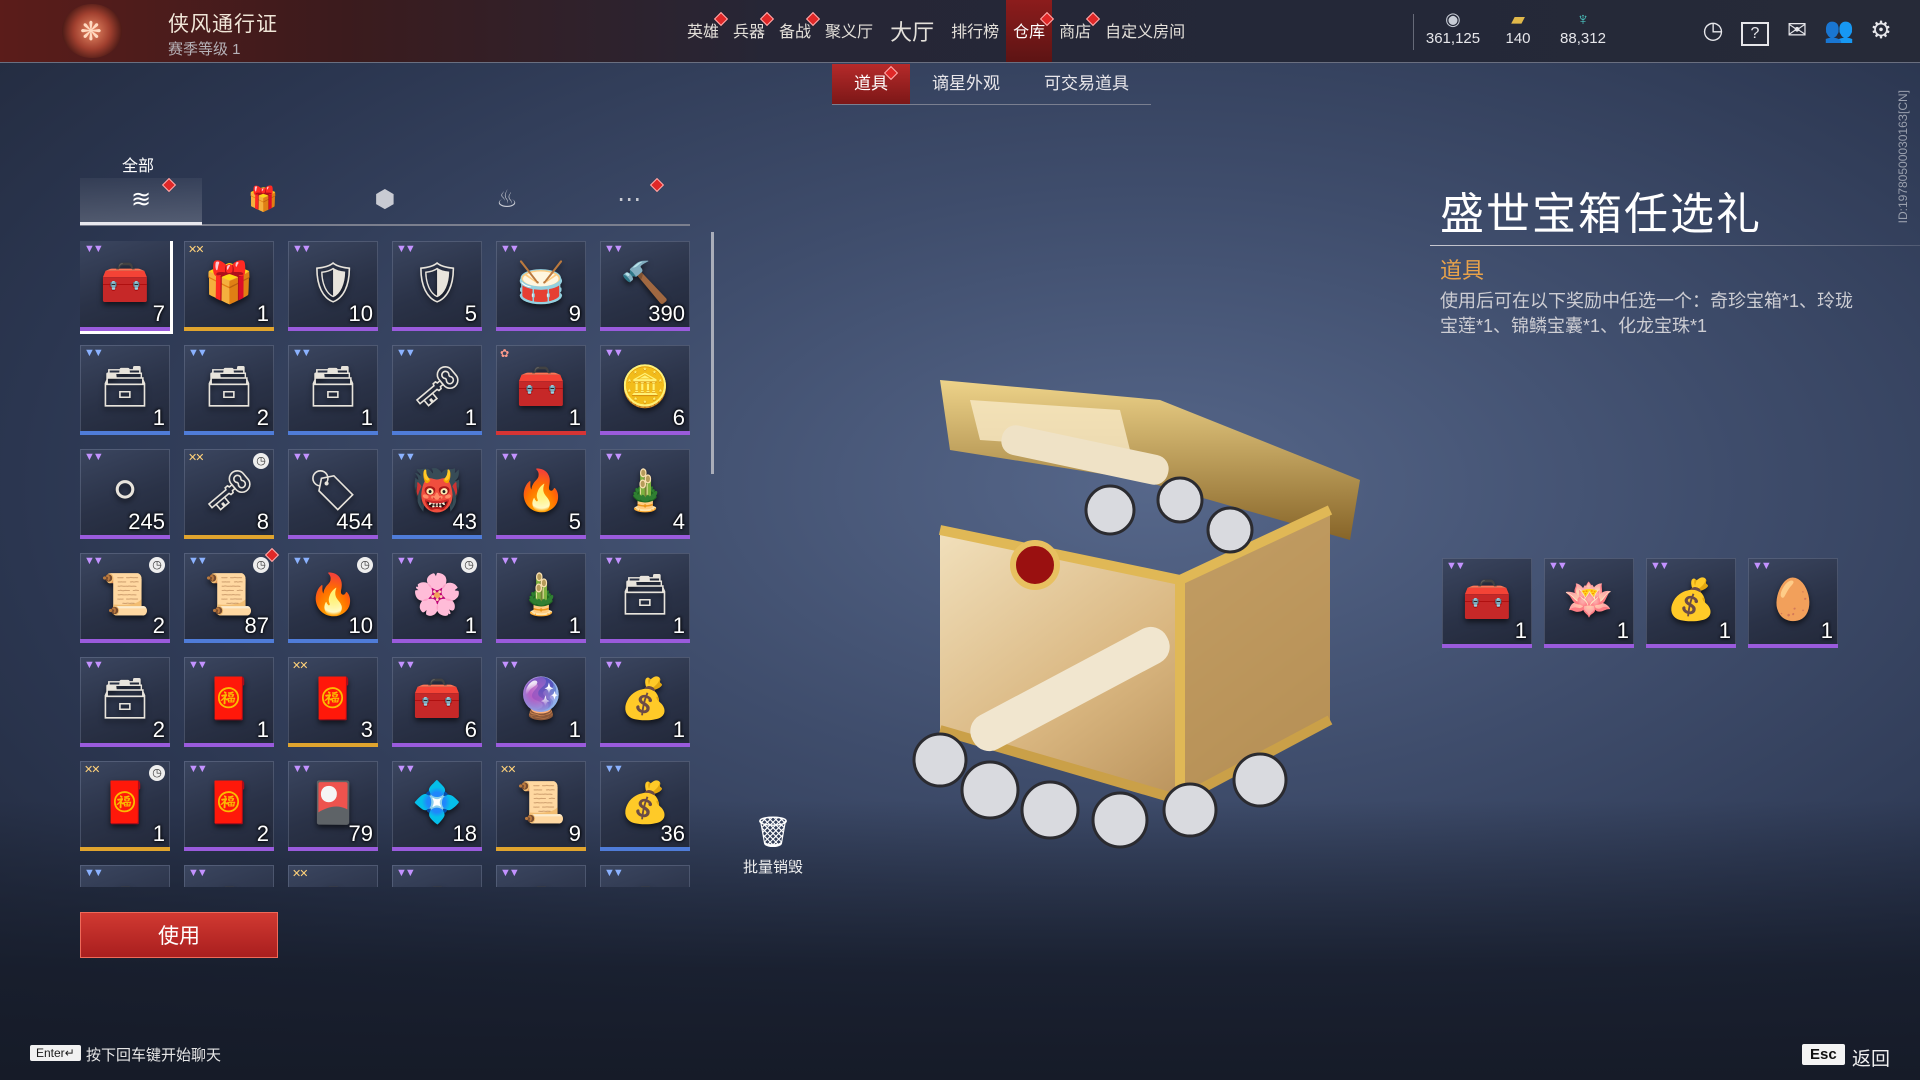  Describe the element at coordinates (541, 390) in the screenshot. I see `inventory-item: ✿ 🧰 1` at that location.